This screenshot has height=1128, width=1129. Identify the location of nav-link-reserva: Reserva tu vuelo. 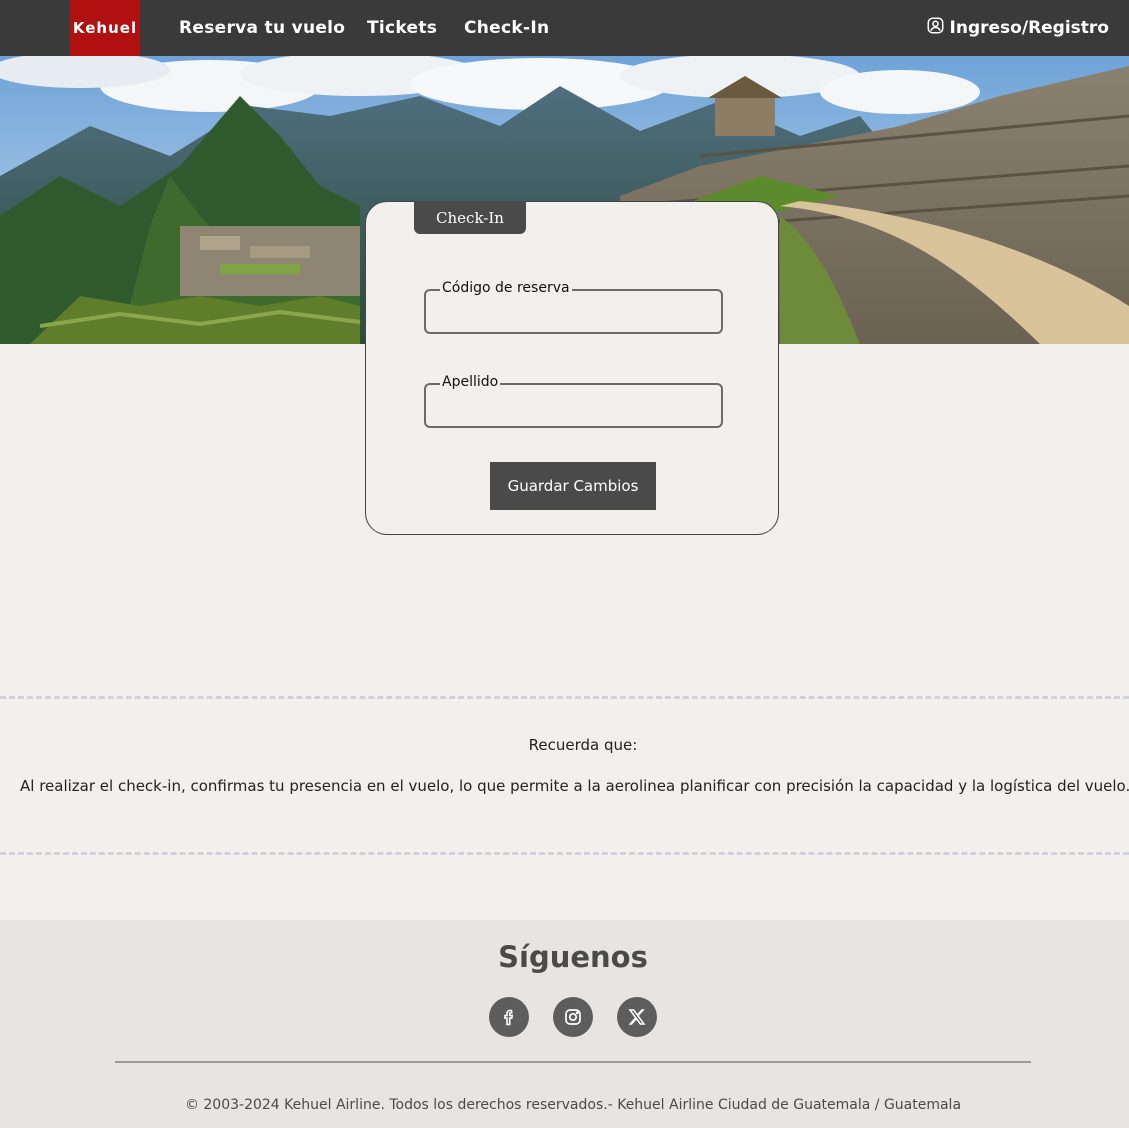
(262, 28).